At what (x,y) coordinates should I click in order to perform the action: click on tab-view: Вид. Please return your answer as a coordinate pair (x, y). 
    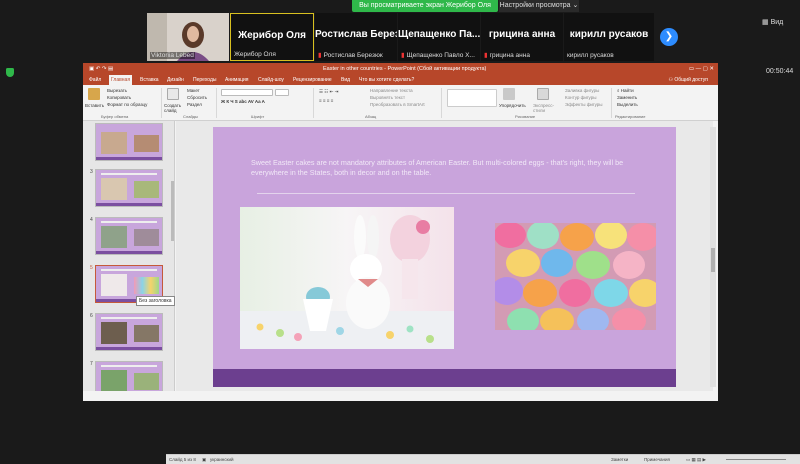
    Looking at the image, I should click on (345, 80).